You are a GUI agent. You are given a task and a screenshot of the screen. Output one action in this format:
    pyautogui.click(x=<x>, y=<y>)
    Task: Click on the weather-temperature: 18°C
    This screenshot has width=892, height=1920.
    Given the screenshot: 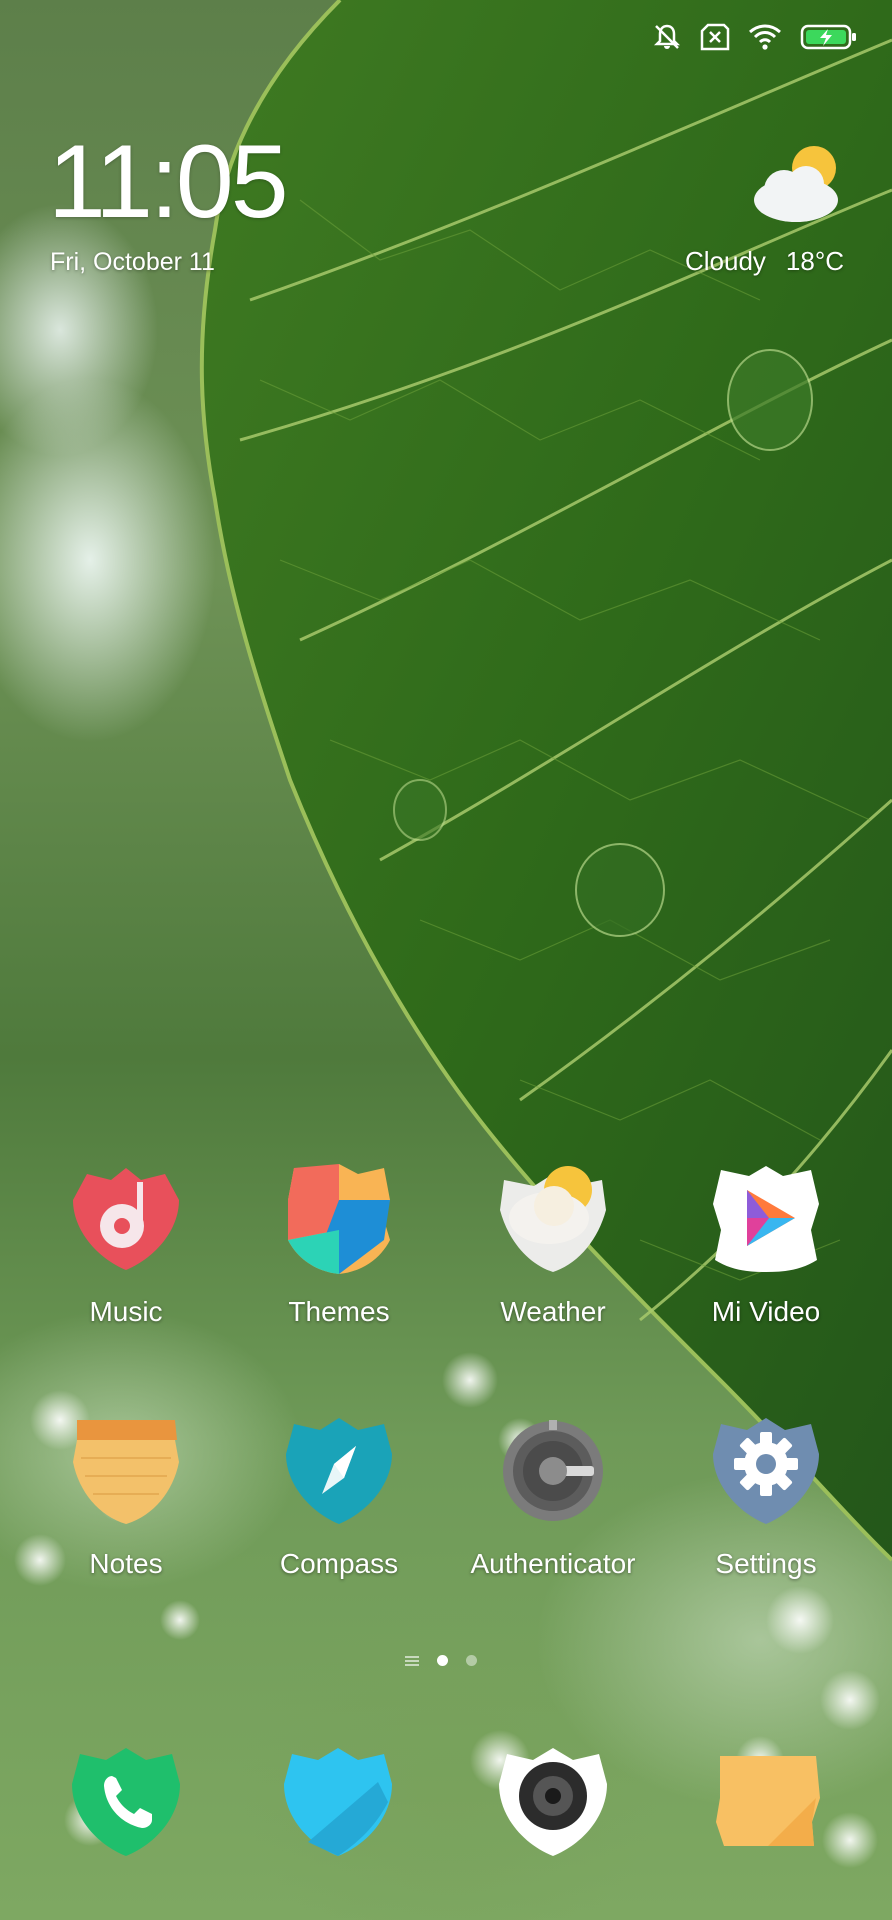 What is the action you would take?
    pyautogui.click(x=814, y=261)
    